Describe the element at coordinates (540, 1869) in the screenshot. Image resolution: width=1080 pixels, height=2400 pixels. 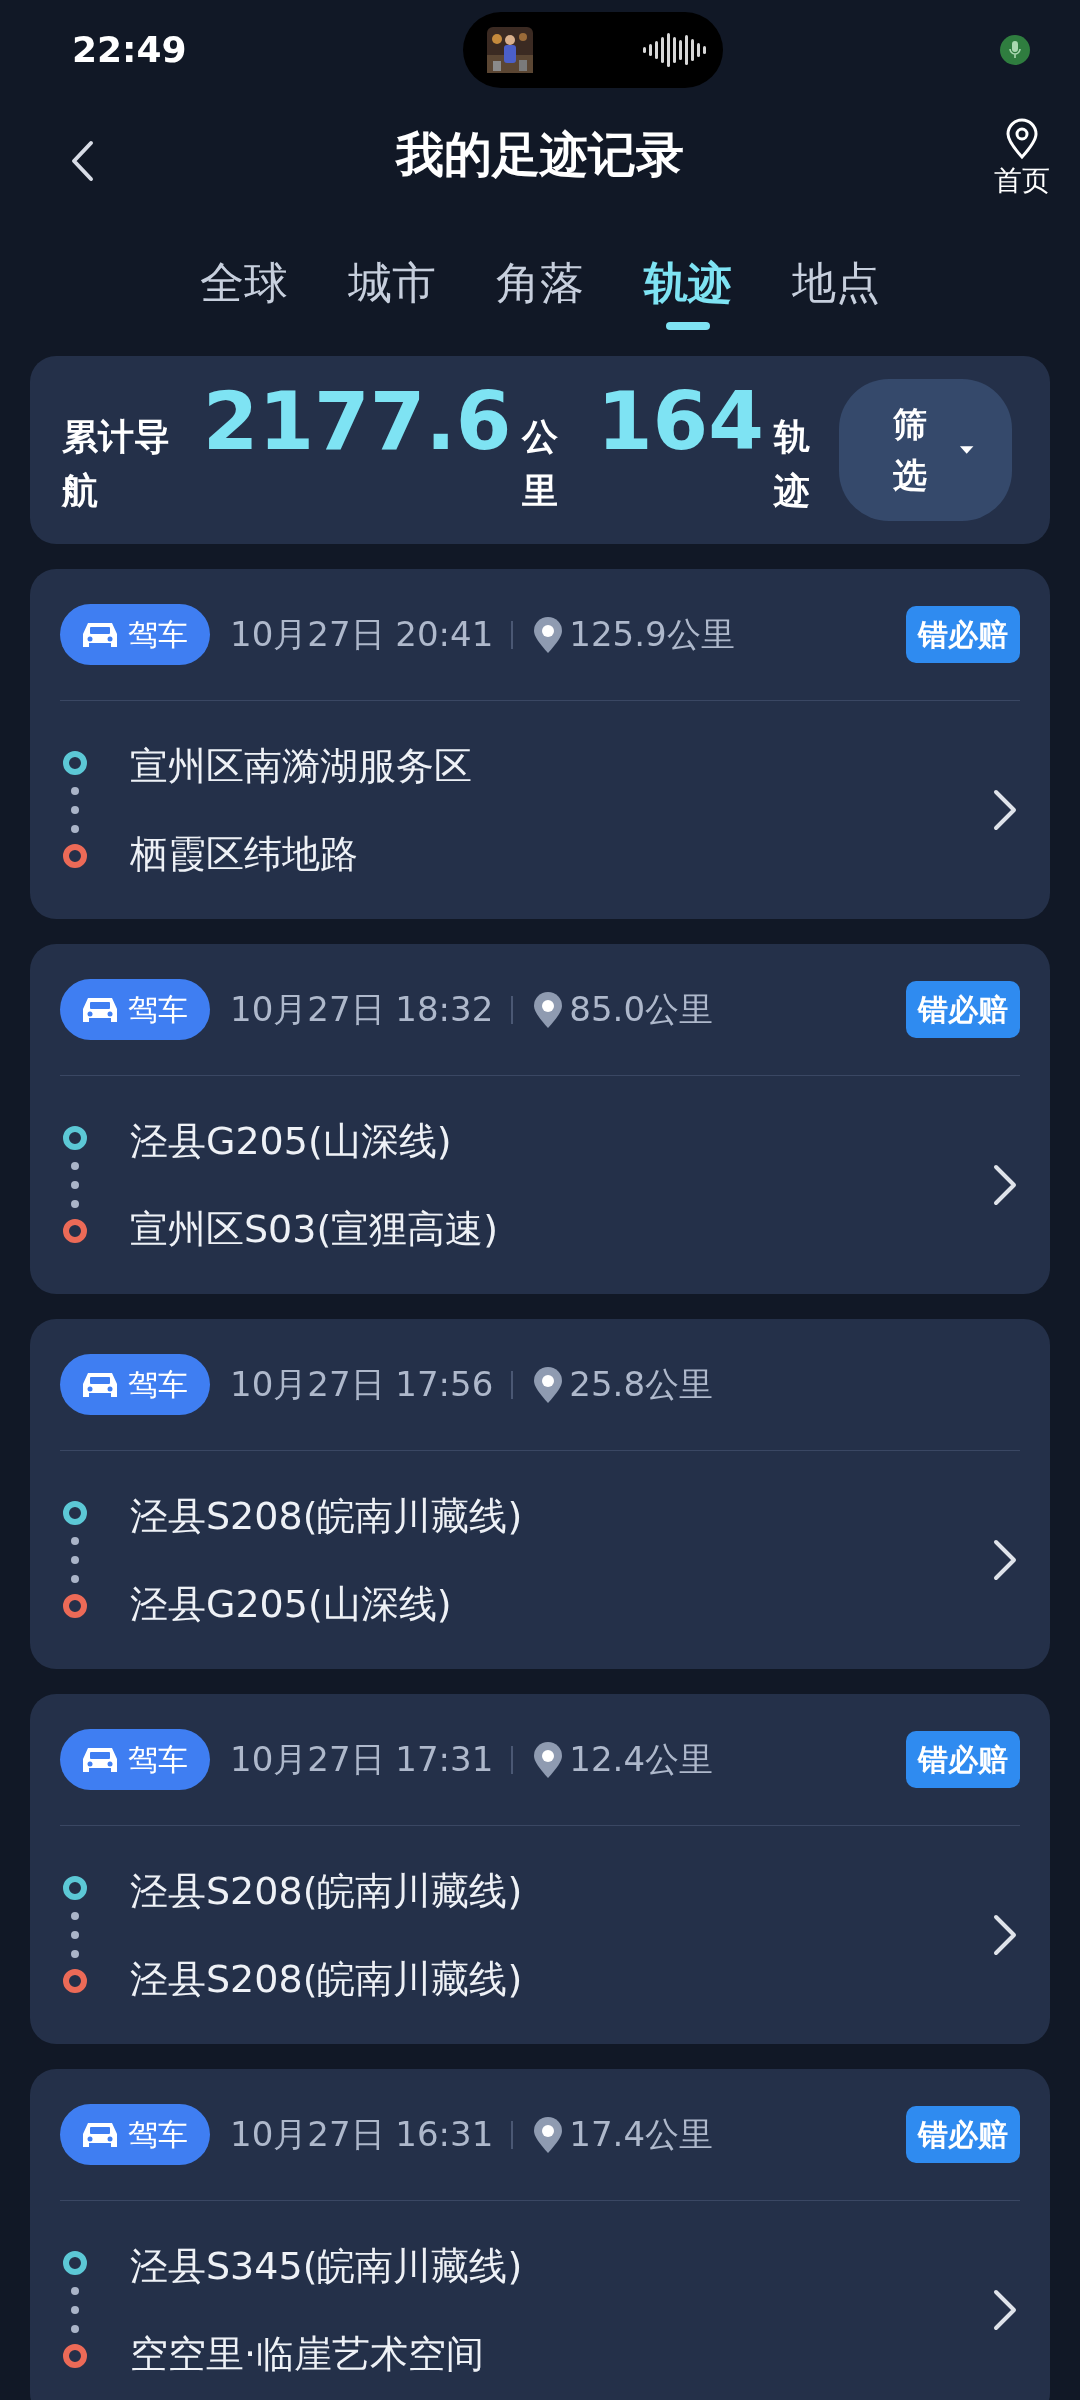
I see `trip-card: 驾车 10月27日 17:31 12.4公里 错必赔 泾县S208(皖南川藏线) 泾县S208(皖南川藏线)` at that location.